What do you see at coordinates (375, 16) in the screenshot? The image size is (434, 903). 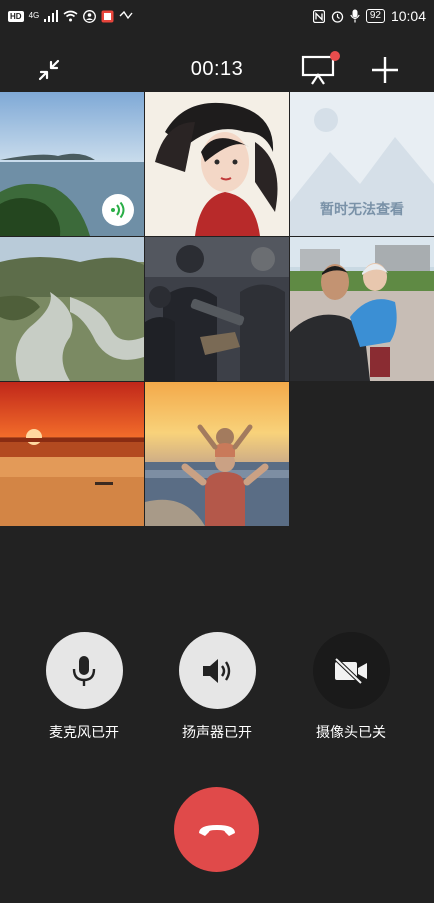 I see `battery-indicator: 92` at bounding box center [375, 16].